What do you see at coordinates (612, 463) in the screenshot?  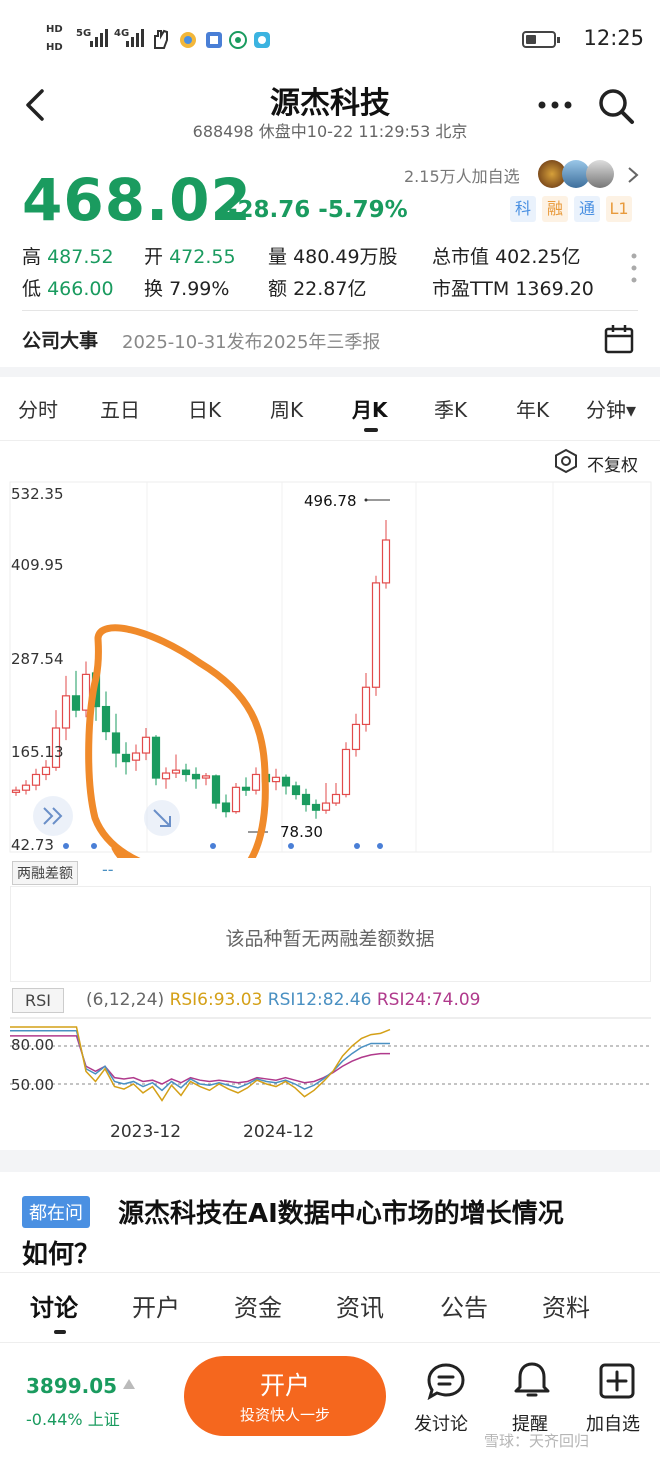 I see `adjust-toggle: 不复权` at bounding box center [612, 463].